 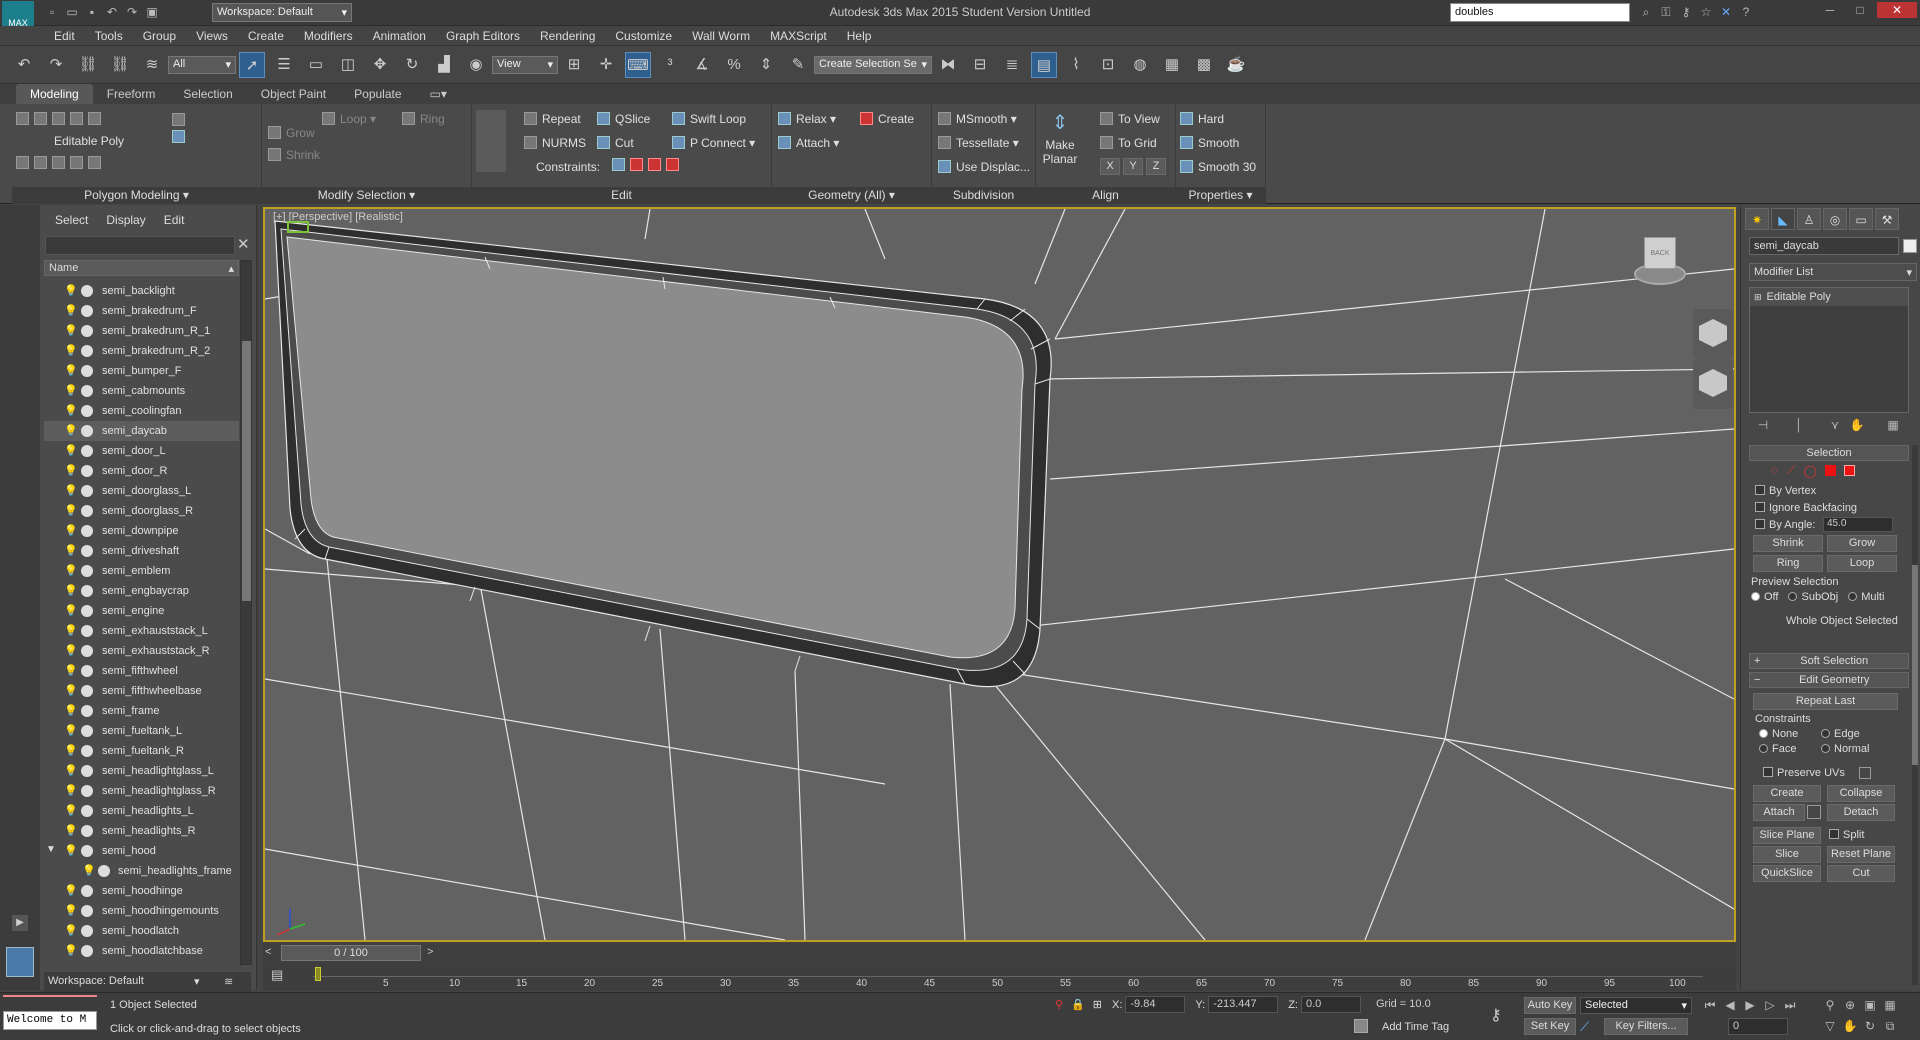 I want to click on add-time-tag-label: Add Time Tag, so click(x=1415, y=1027).